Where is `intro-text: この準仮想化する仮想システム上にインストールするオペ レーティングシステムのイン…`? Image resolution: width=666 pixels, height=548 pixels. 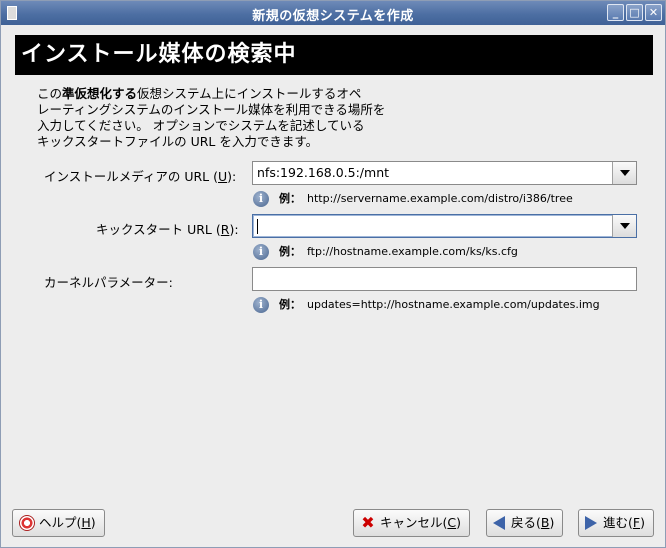
intro-text: この準仮想化する仮想システム上にインストールするオペ レーティングシステムのイン… is located at coordinates (227, 118).